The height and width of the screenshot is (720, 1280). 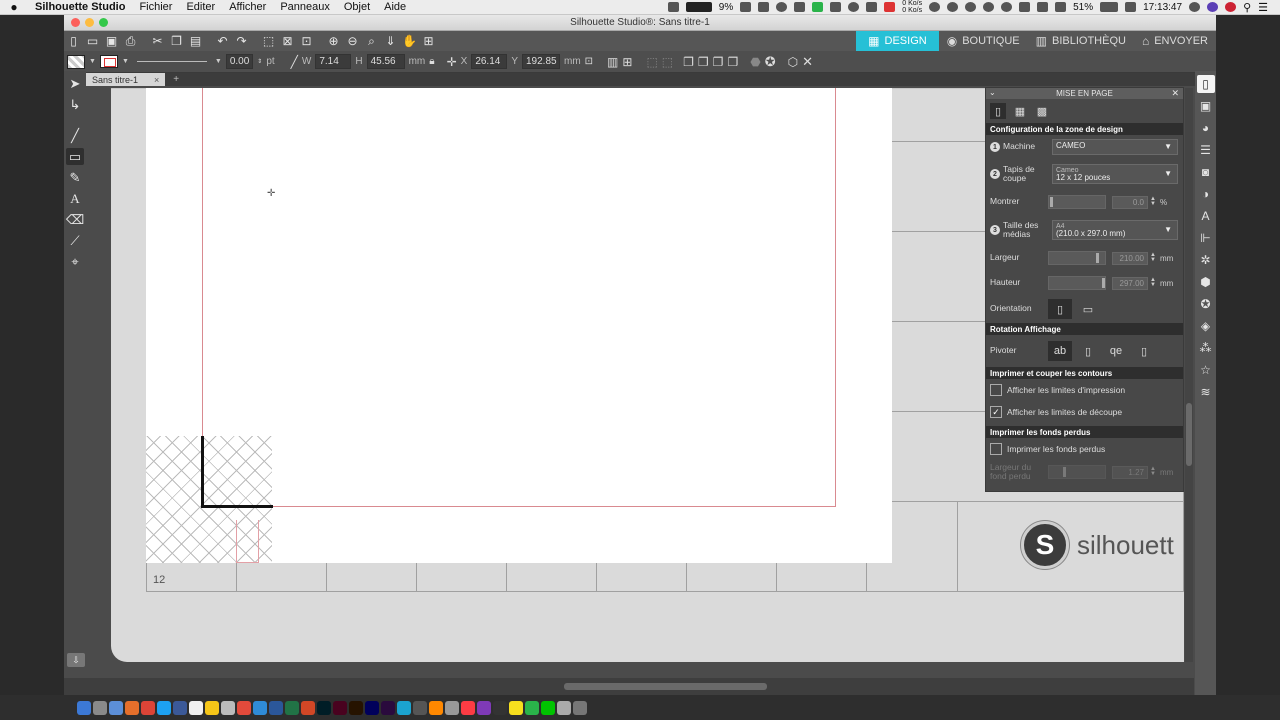 I want to click on select-by-color-icon: ⊡, so click(x=306, y=41).